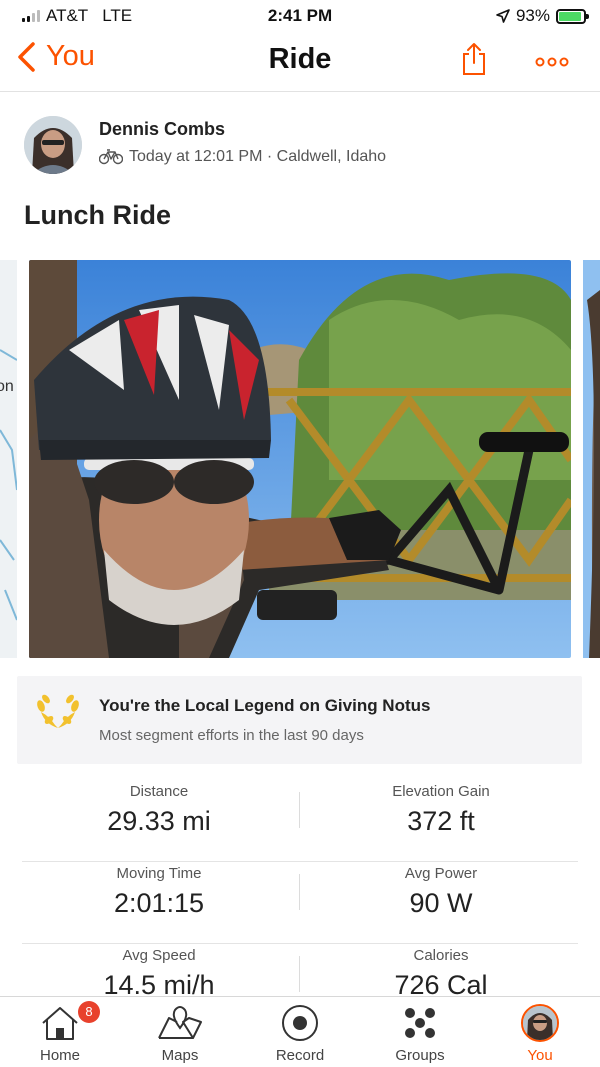  Describe the element at coordinates (300, 1023) in the screenshot. I see `record-icon` at that location.